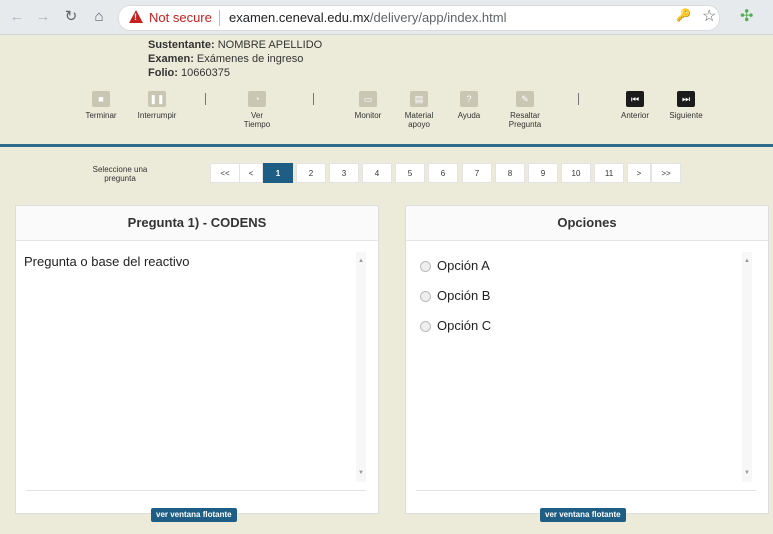  Describe the element at coordinates (257, 110) in the screenshot. I see `ver-tiempo-button: ◔ Ver Tiempo` at that location.